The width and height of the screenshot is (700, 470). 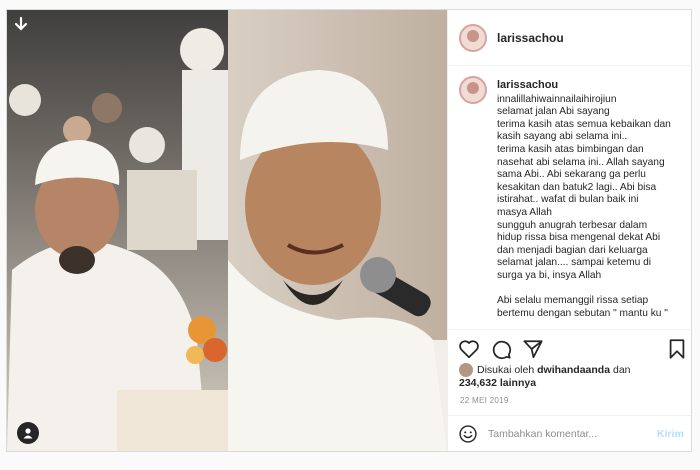 What do you see at coordinates (562, 137) in the screenshot?
I see `caption-line: kasih sayang abi selama ini..` at bounding box center [562, 137].